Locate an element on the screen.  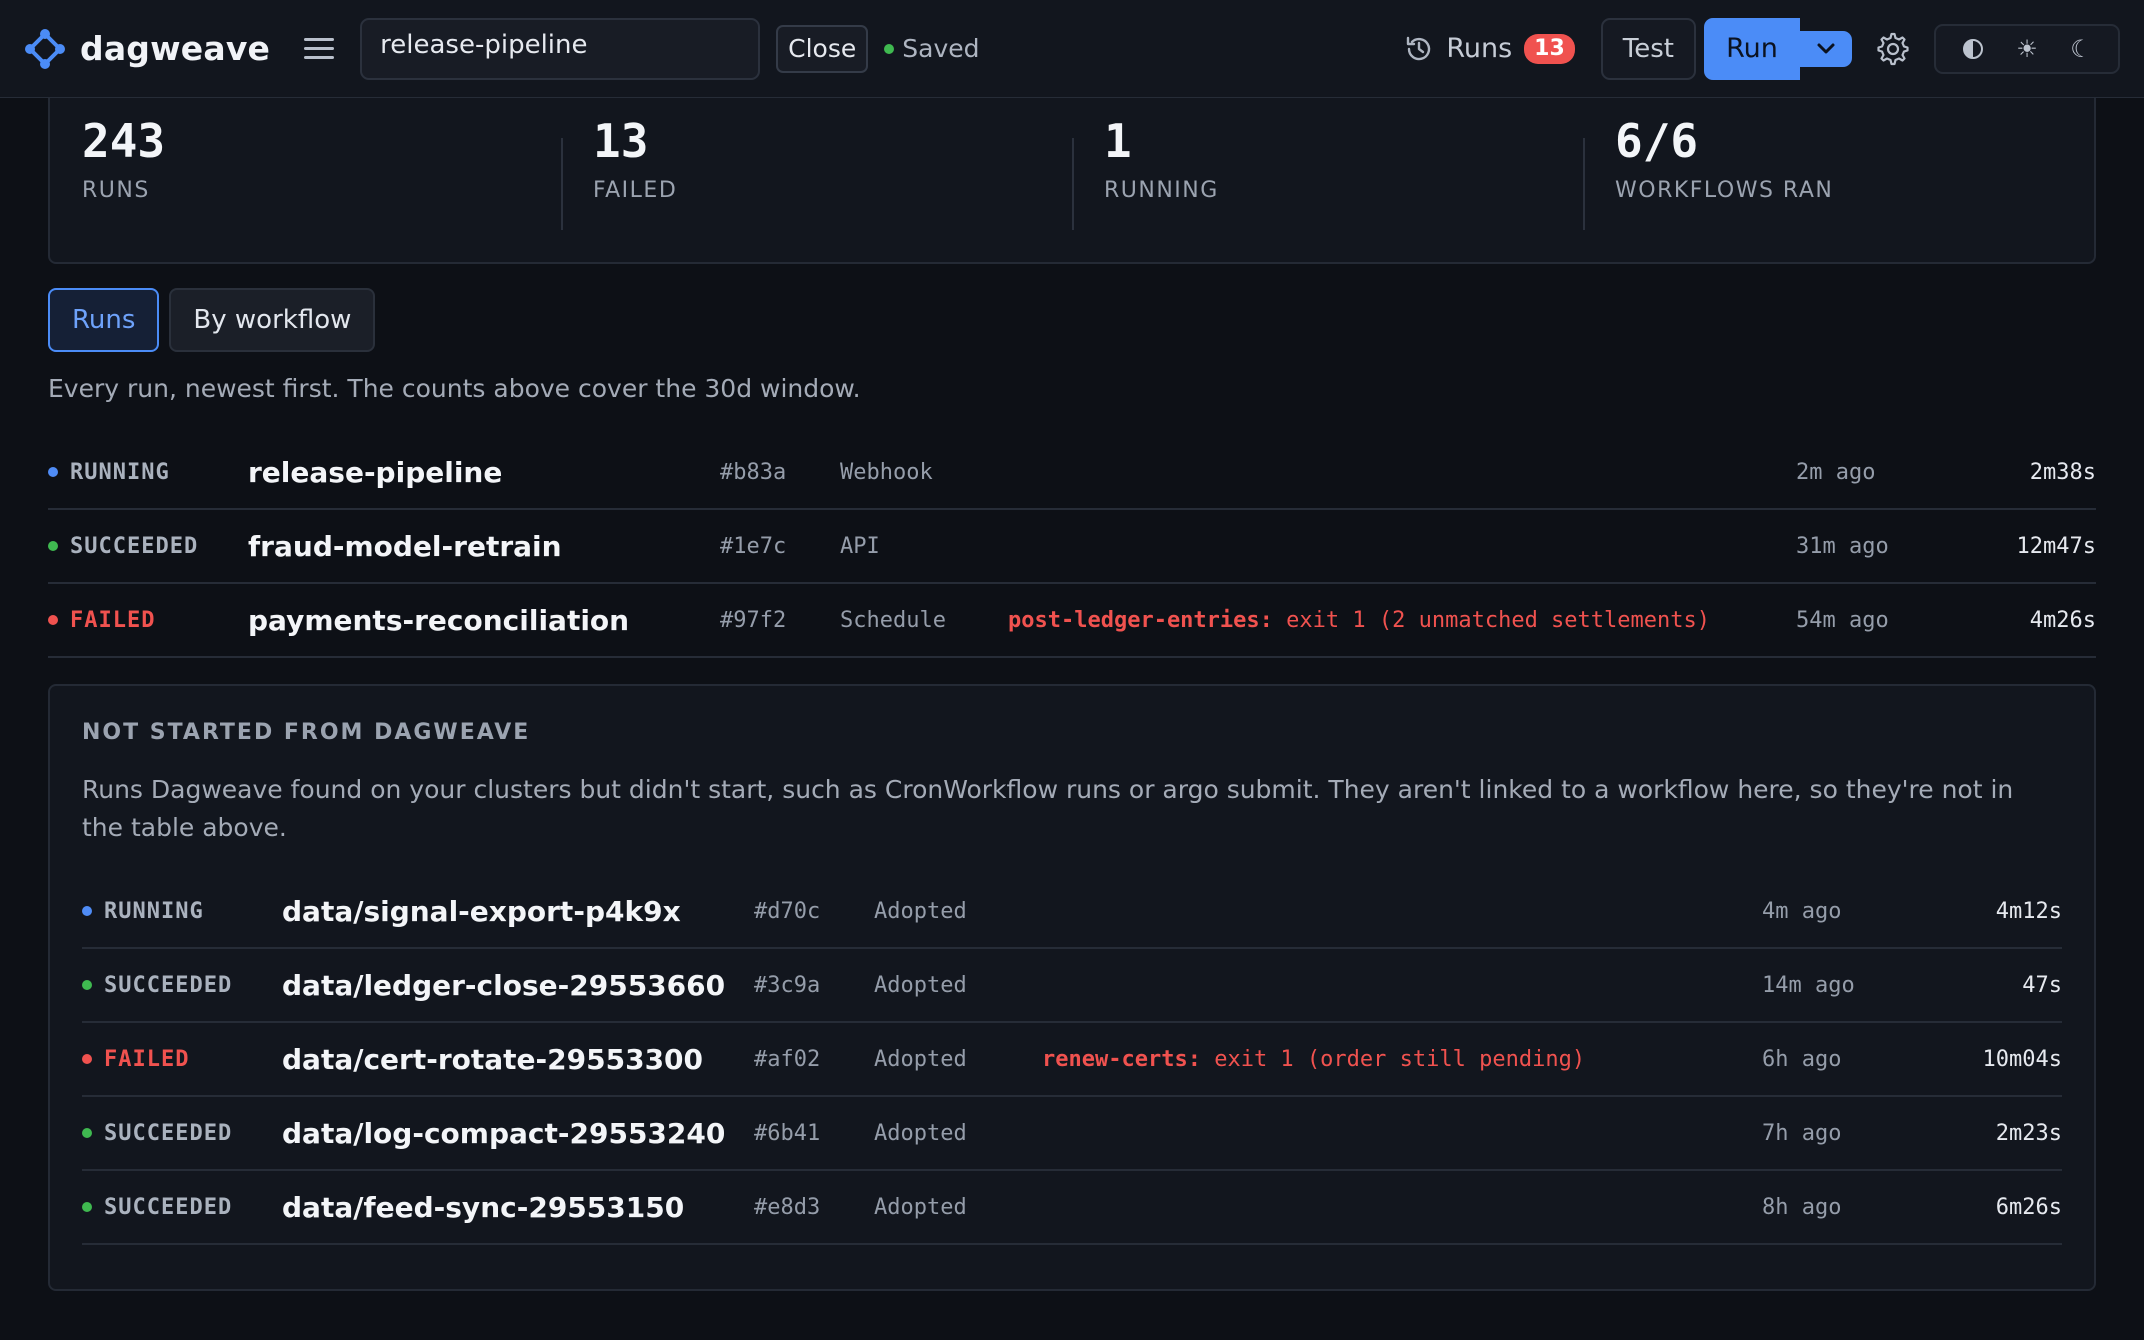
run-started: 54m ago is located at coordinates (1842, 620).